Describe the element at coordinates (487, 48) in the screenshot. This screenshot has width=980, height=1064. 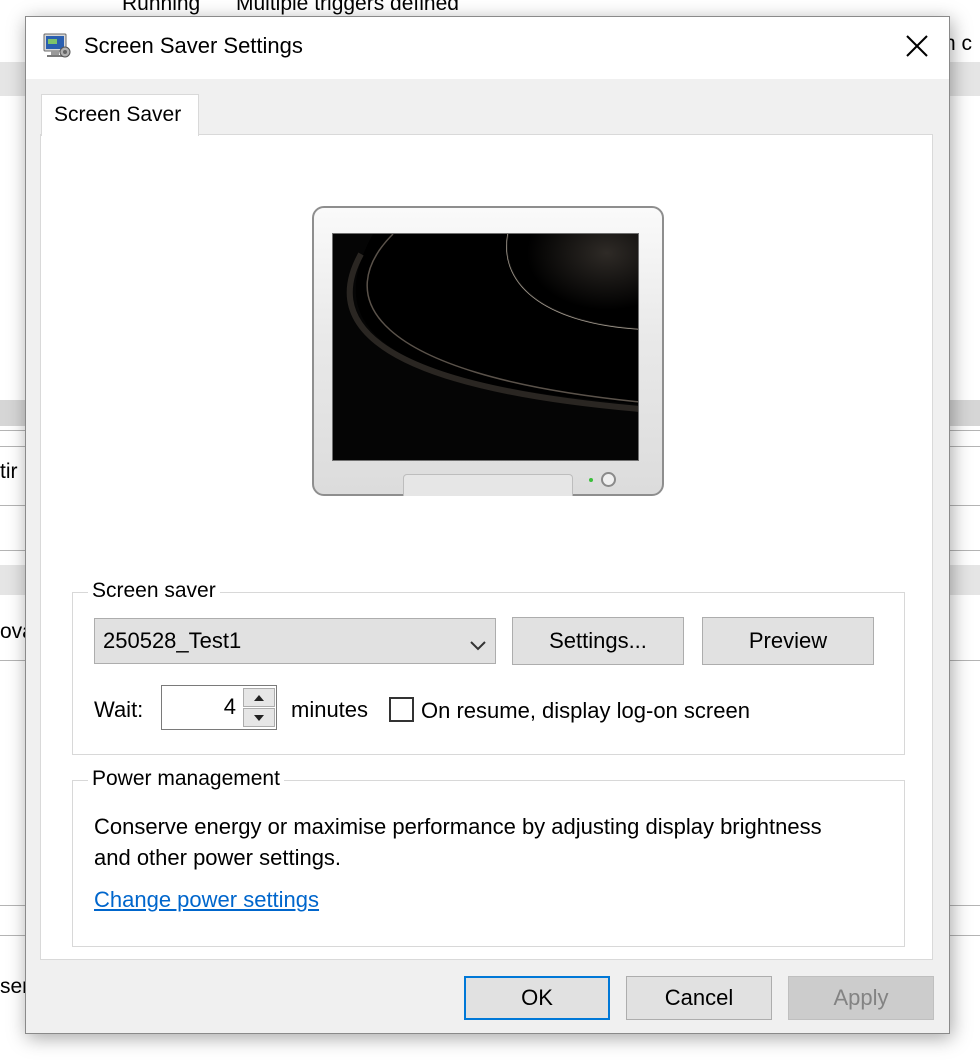
I see `title-bar: Screen Saver Settings` at that location.